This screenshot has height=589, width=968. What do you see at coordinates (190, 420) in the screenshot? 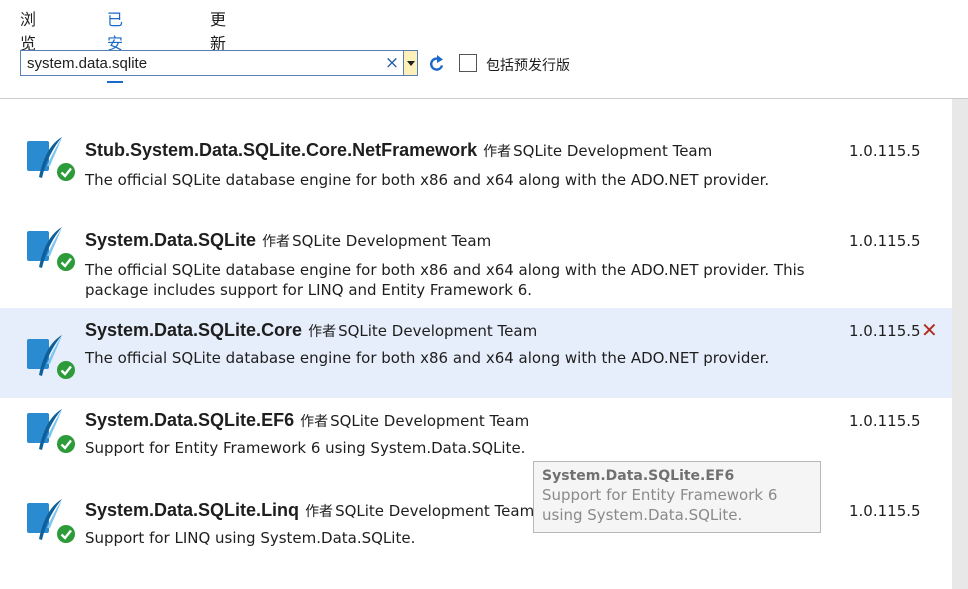
I see `package-name: System.Data.SQLite.EF6` at bounding box center [190, 420].